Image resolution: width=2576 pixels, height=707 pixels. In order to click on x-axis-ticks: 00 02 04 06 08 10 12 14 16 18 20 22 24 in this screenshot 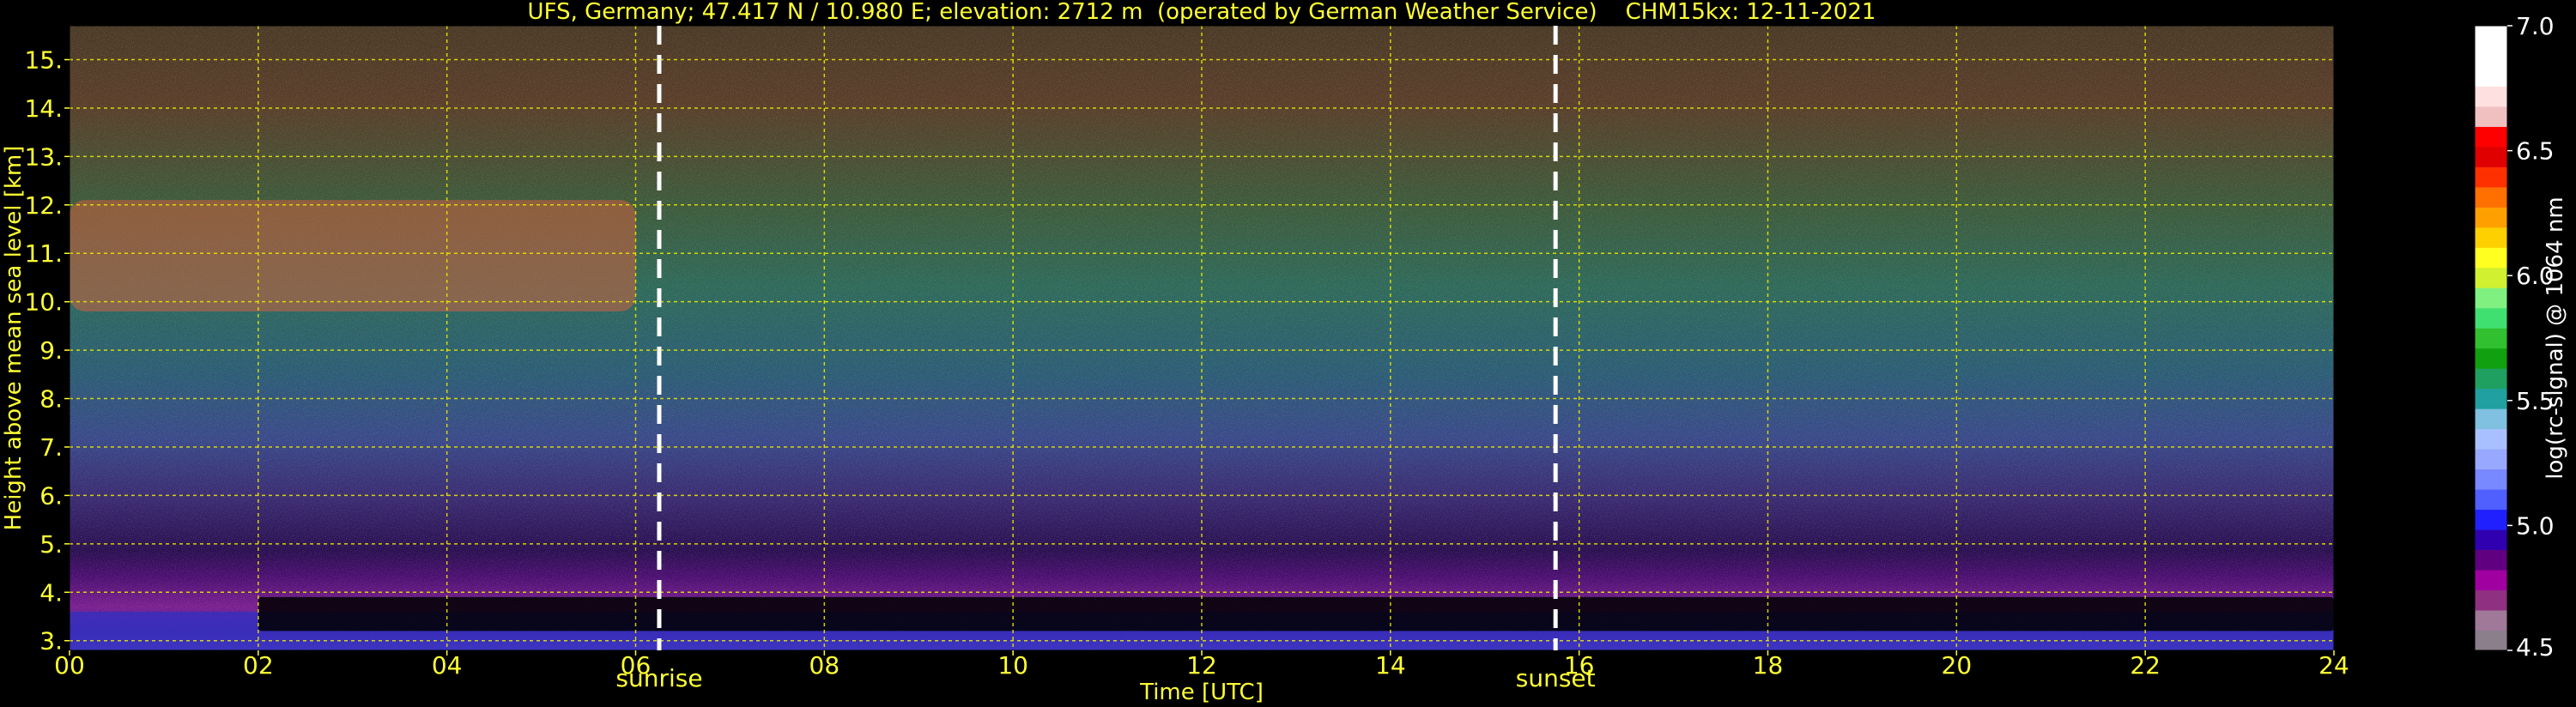, I will do `click(1201, 665)`.